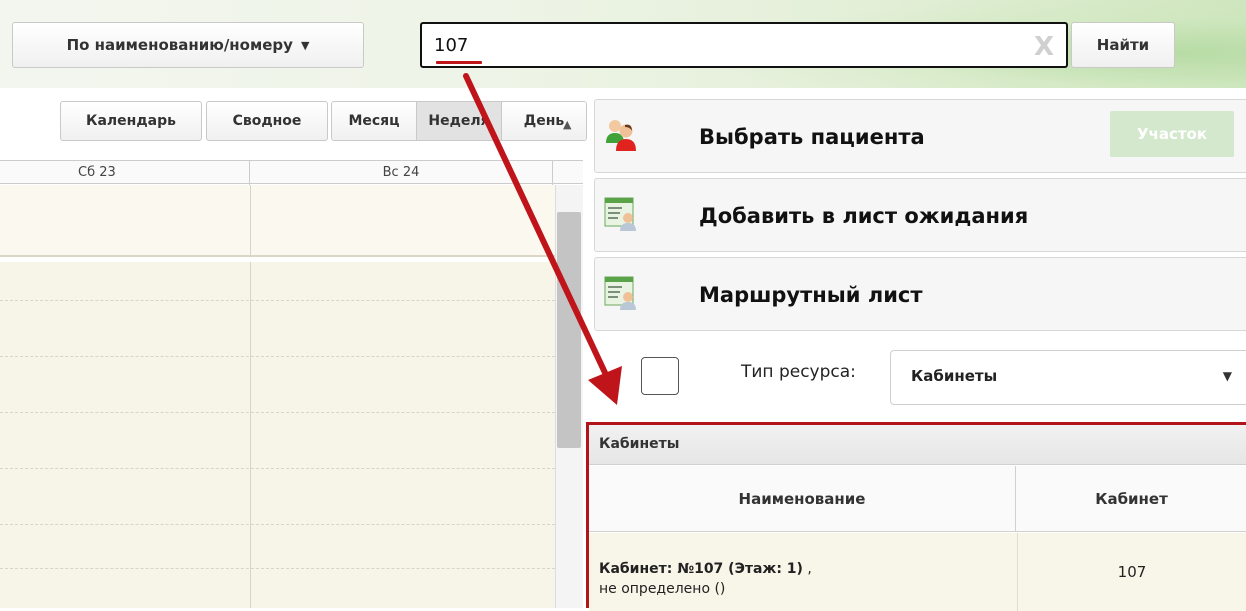 The width and height of the screenshot is (1246, 611). Describe the element at coordinates (267, 121) in the screenshot. I see `tab-summary: Сводное` at that location.